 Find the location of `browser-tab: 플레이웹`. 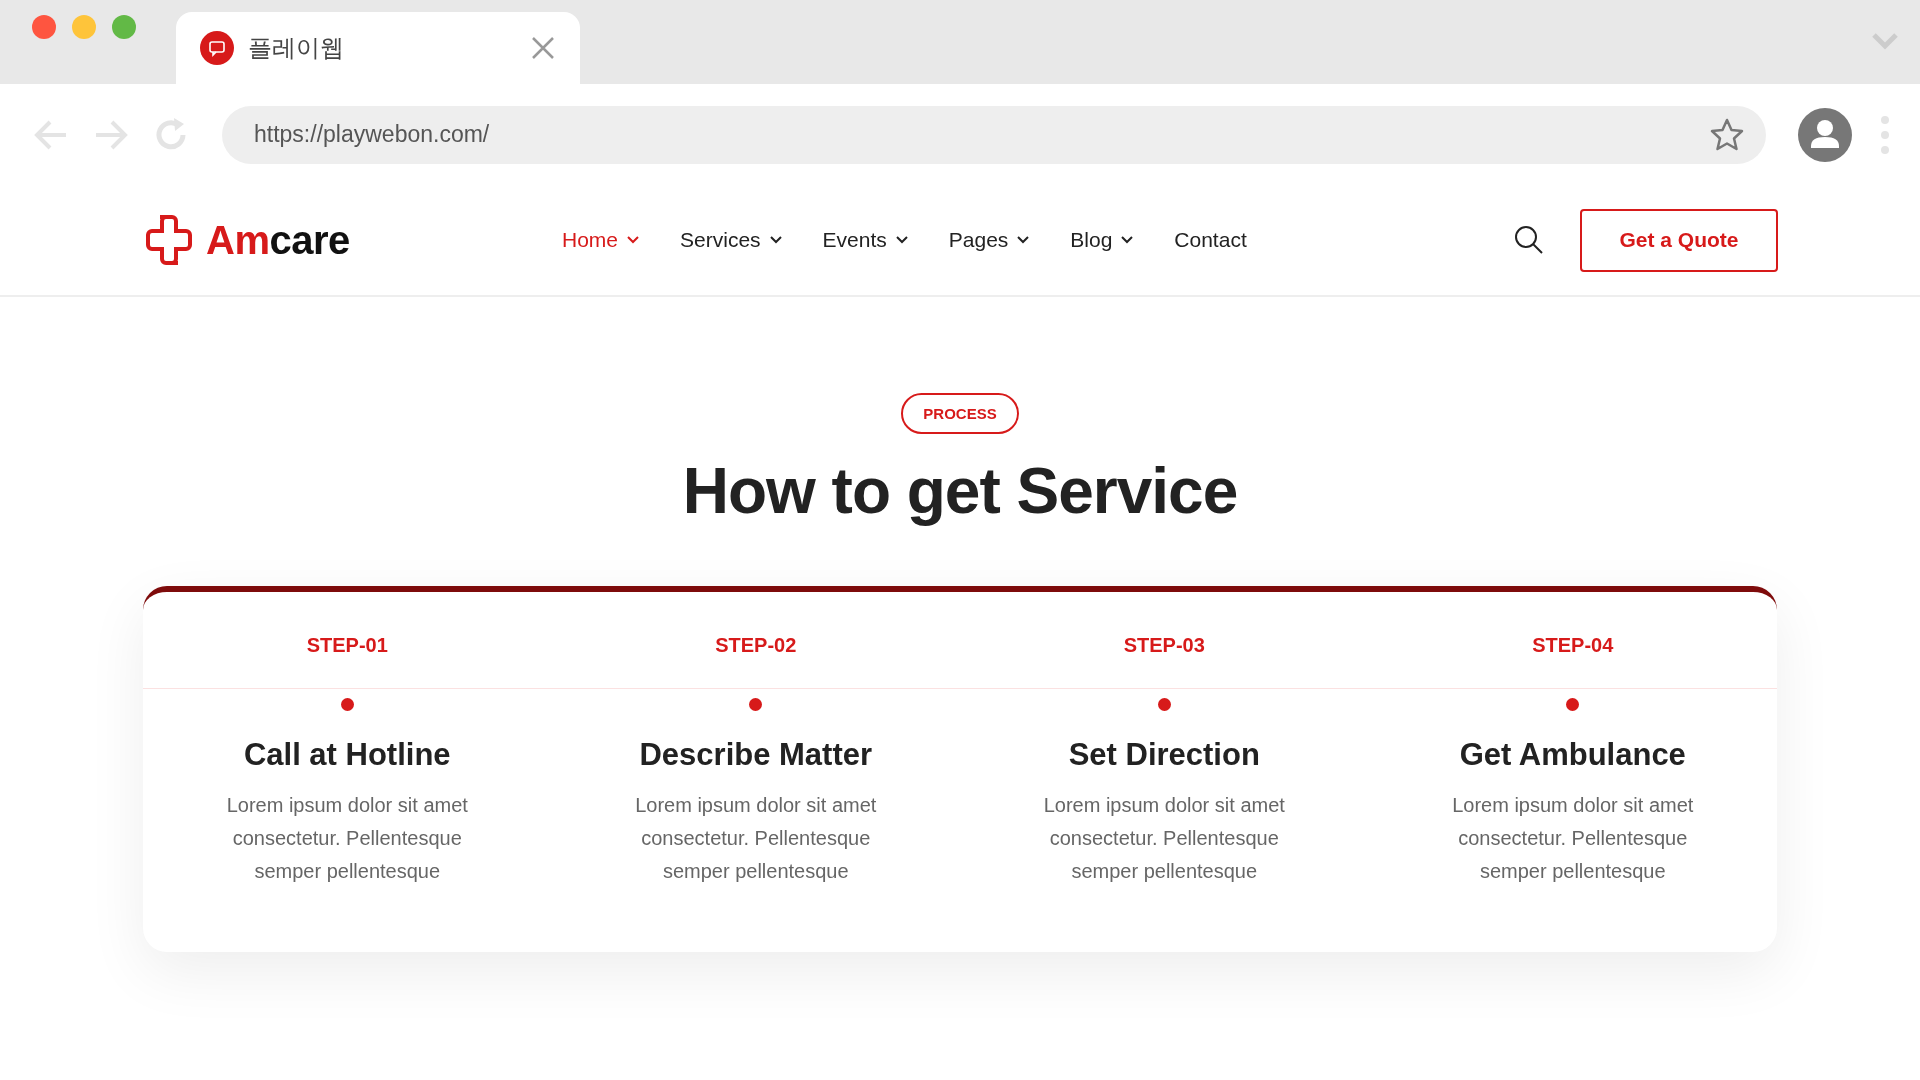

browser-tab: 플레이웹 is located at coordinates (378, 48).